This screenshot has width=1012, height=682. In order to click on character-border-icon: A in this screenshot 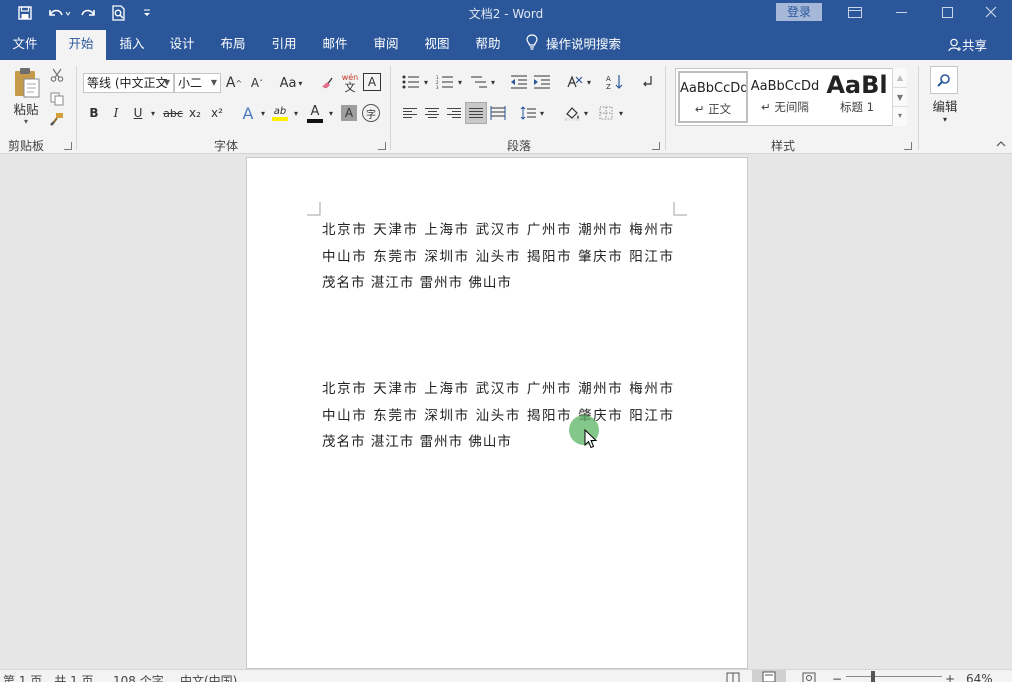, I will do `click(372, 82)`.